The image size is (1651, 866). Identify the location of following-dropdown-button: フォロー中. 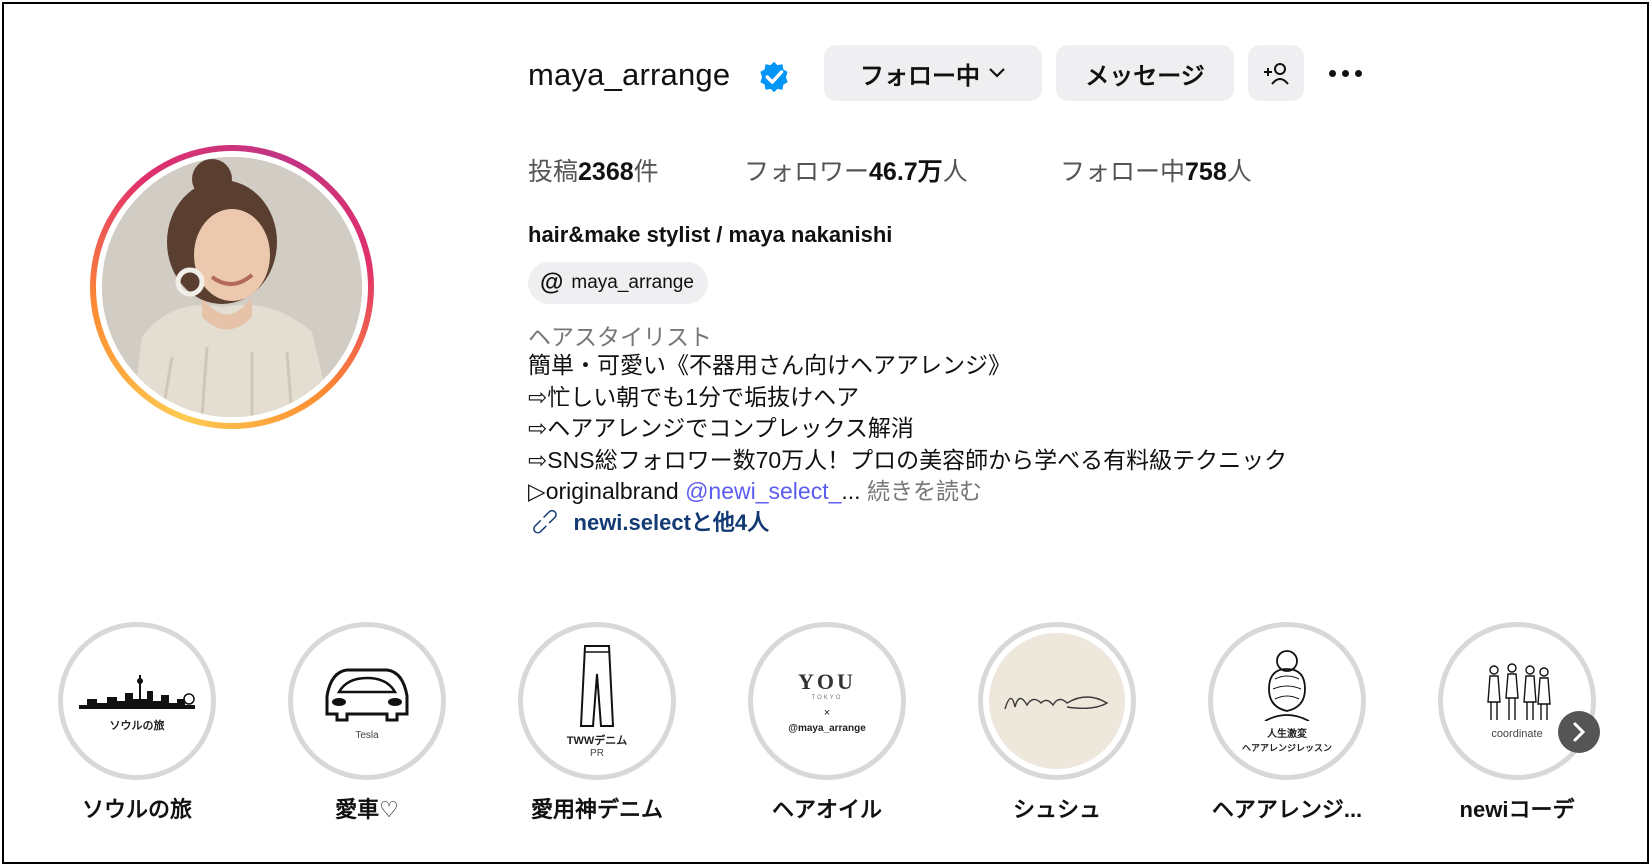
(933, 73).